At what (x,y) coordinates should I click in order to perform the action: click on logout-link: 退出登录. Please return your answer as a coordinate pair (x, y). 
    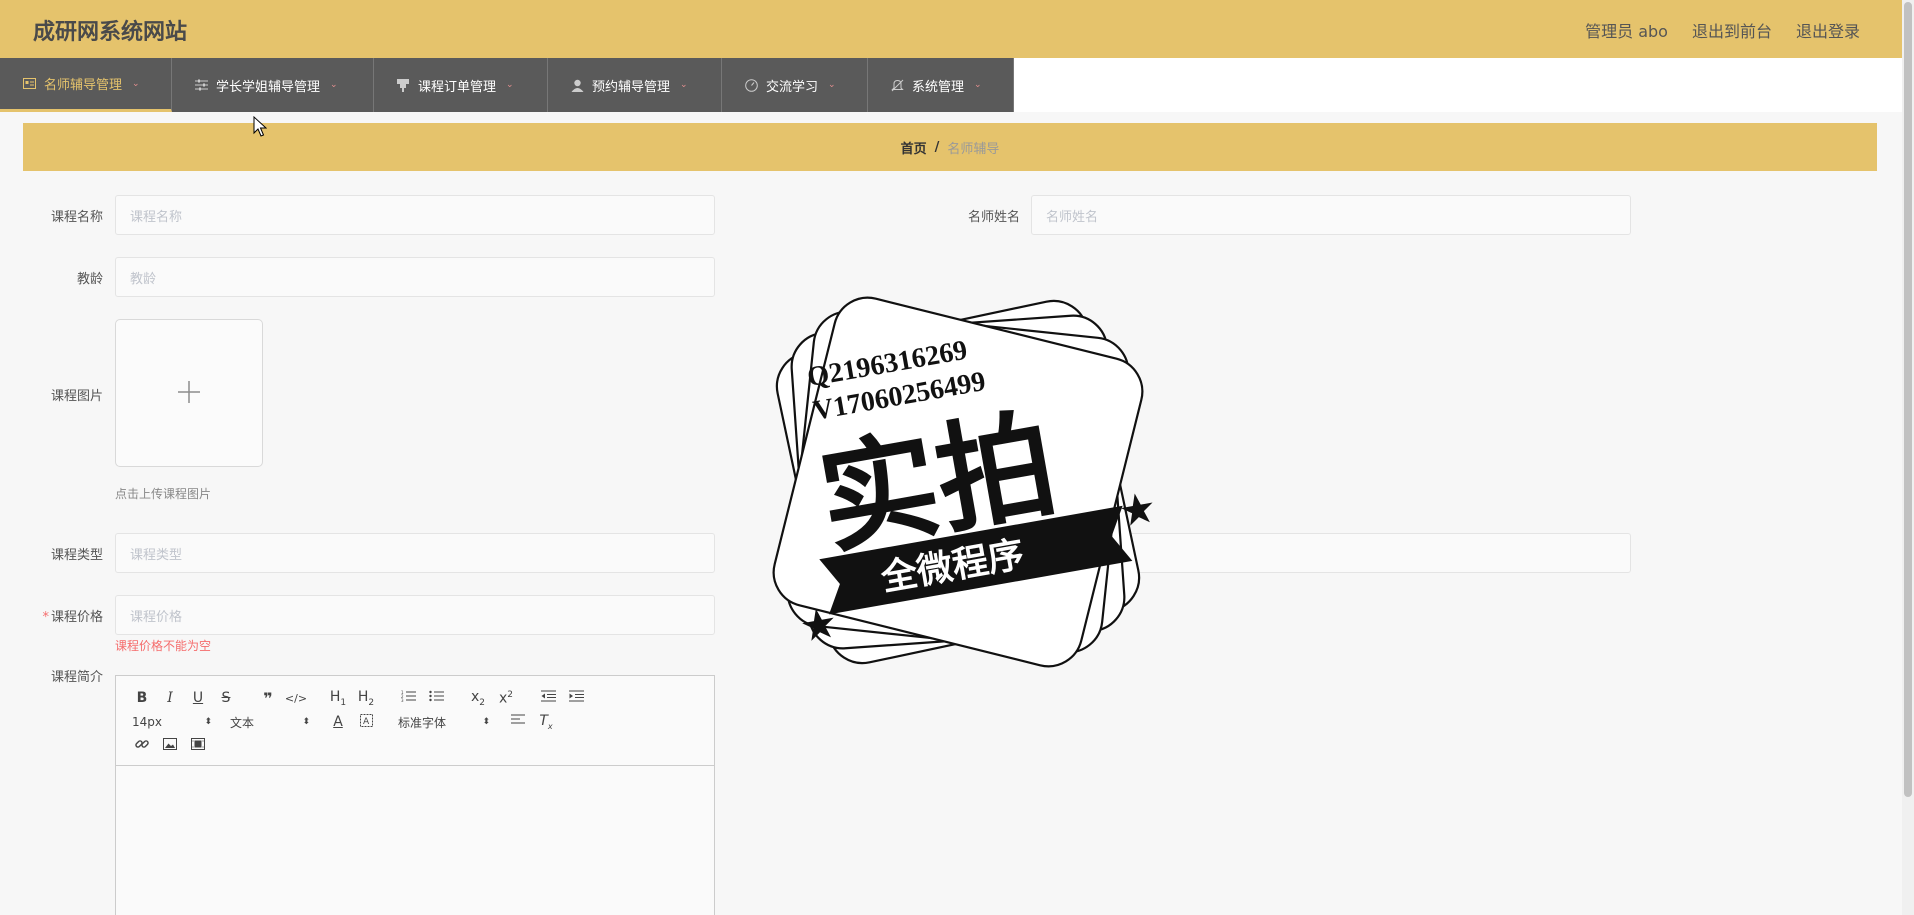
    Looking at the image, I should click on (1828, 30).